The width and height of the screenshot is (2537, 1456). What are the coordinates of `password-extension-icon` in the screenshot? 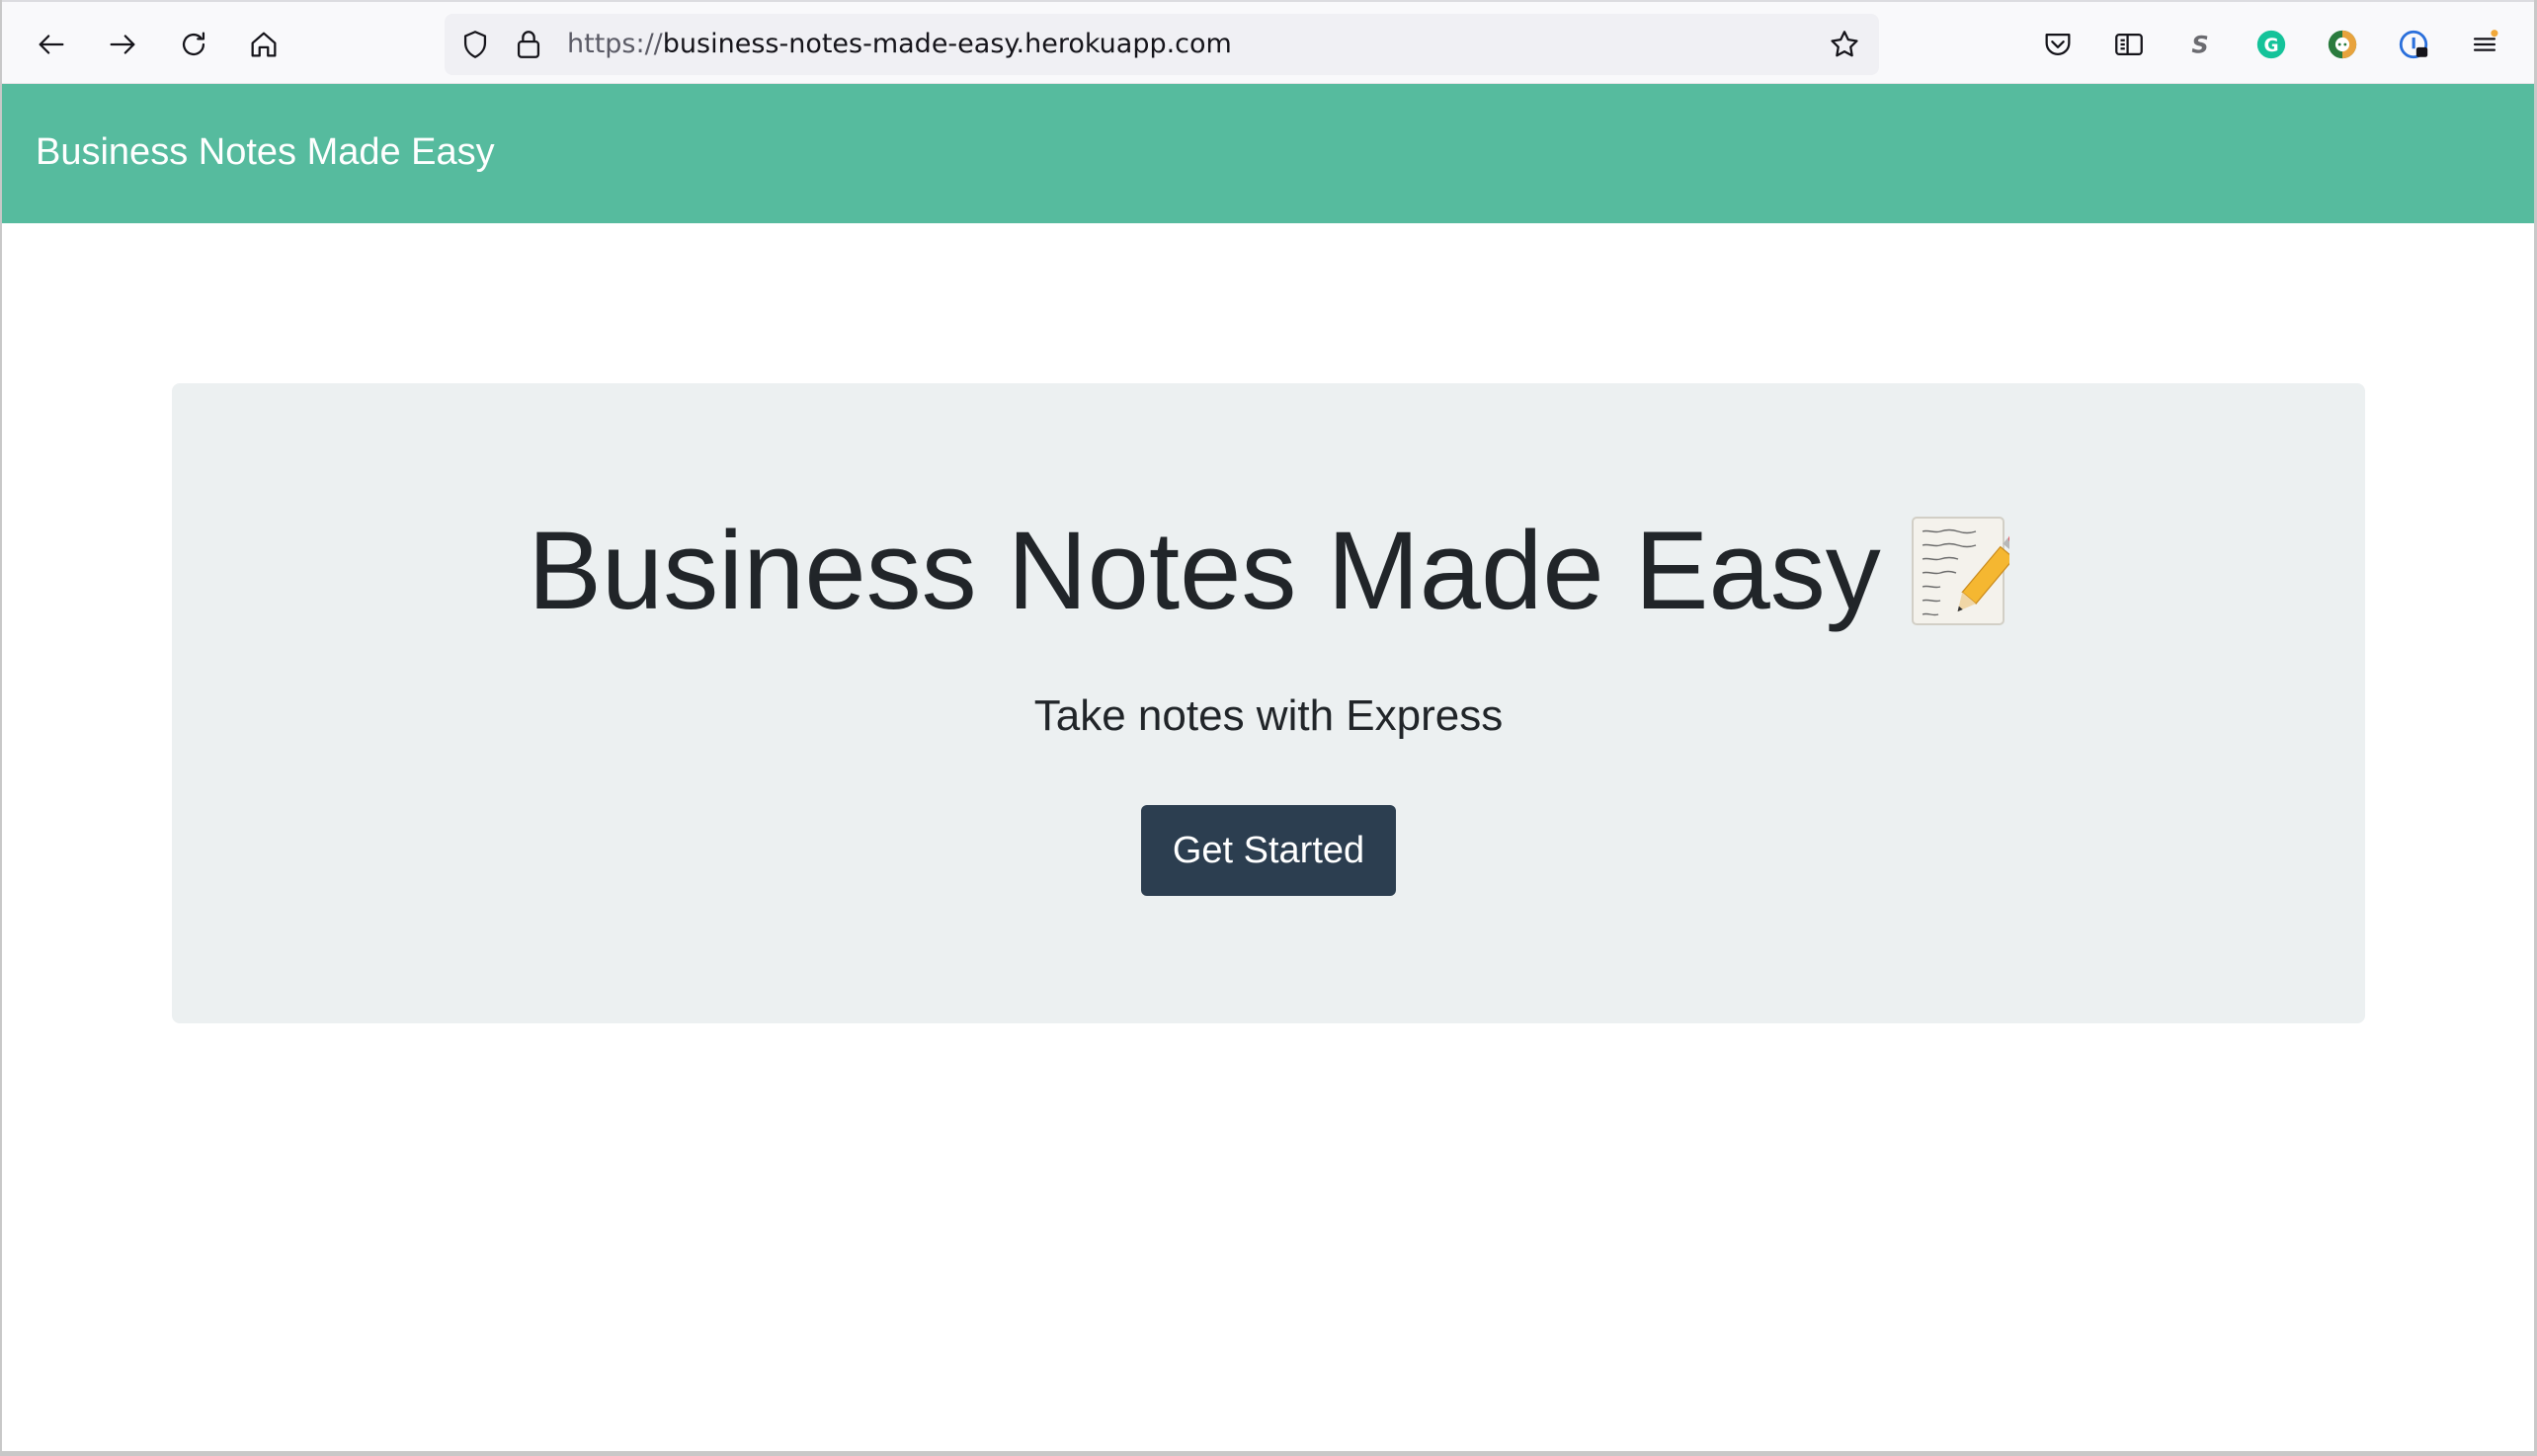 It's located at (2413, 44).